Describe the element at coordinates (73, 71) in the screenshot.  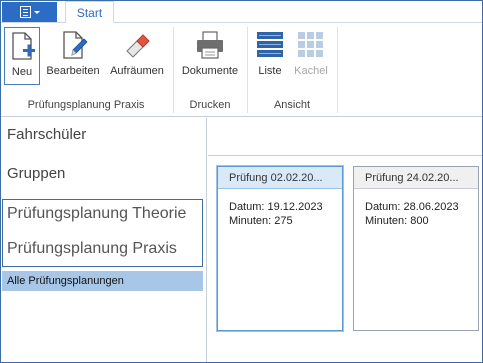
I see `edit-button-label: Bearbeiten` at that location.